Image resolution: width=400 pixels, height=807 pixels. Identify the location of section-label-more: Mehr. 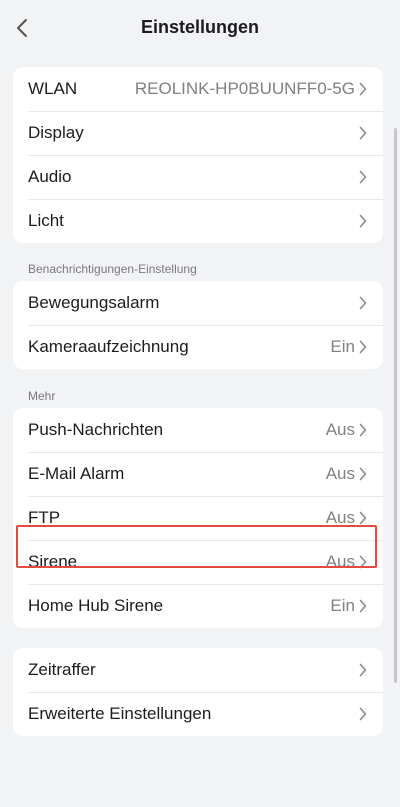
(42, 396).